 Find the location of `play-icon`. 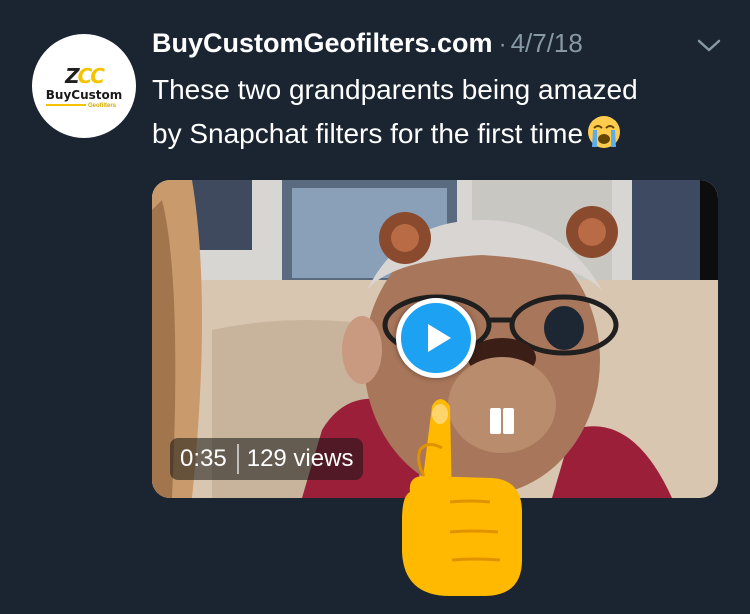

play-icon is located at coordinates (439, 338).